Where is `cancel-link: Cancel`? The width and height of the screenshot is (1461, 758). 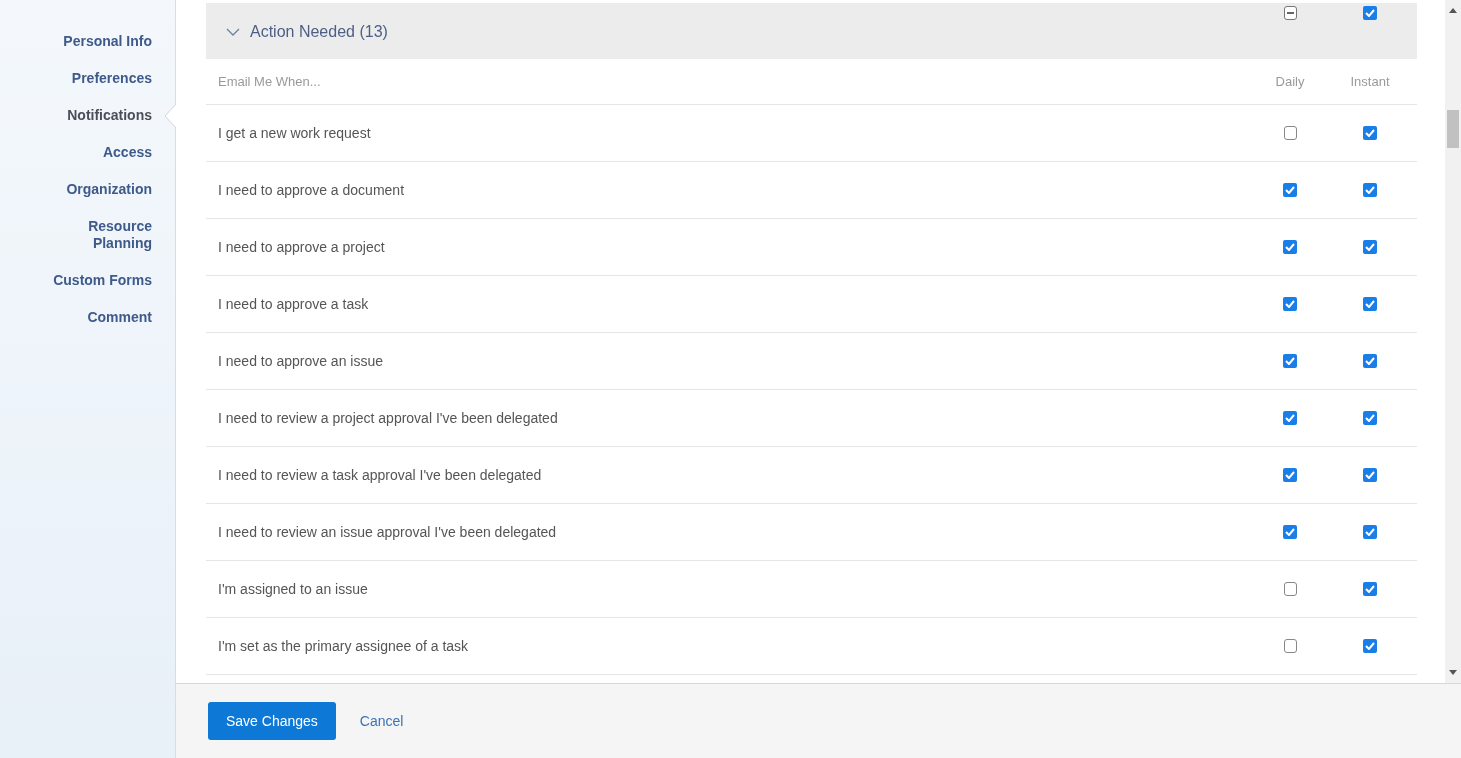
cancel-link: Cancel is located at coordinates (381, 721).